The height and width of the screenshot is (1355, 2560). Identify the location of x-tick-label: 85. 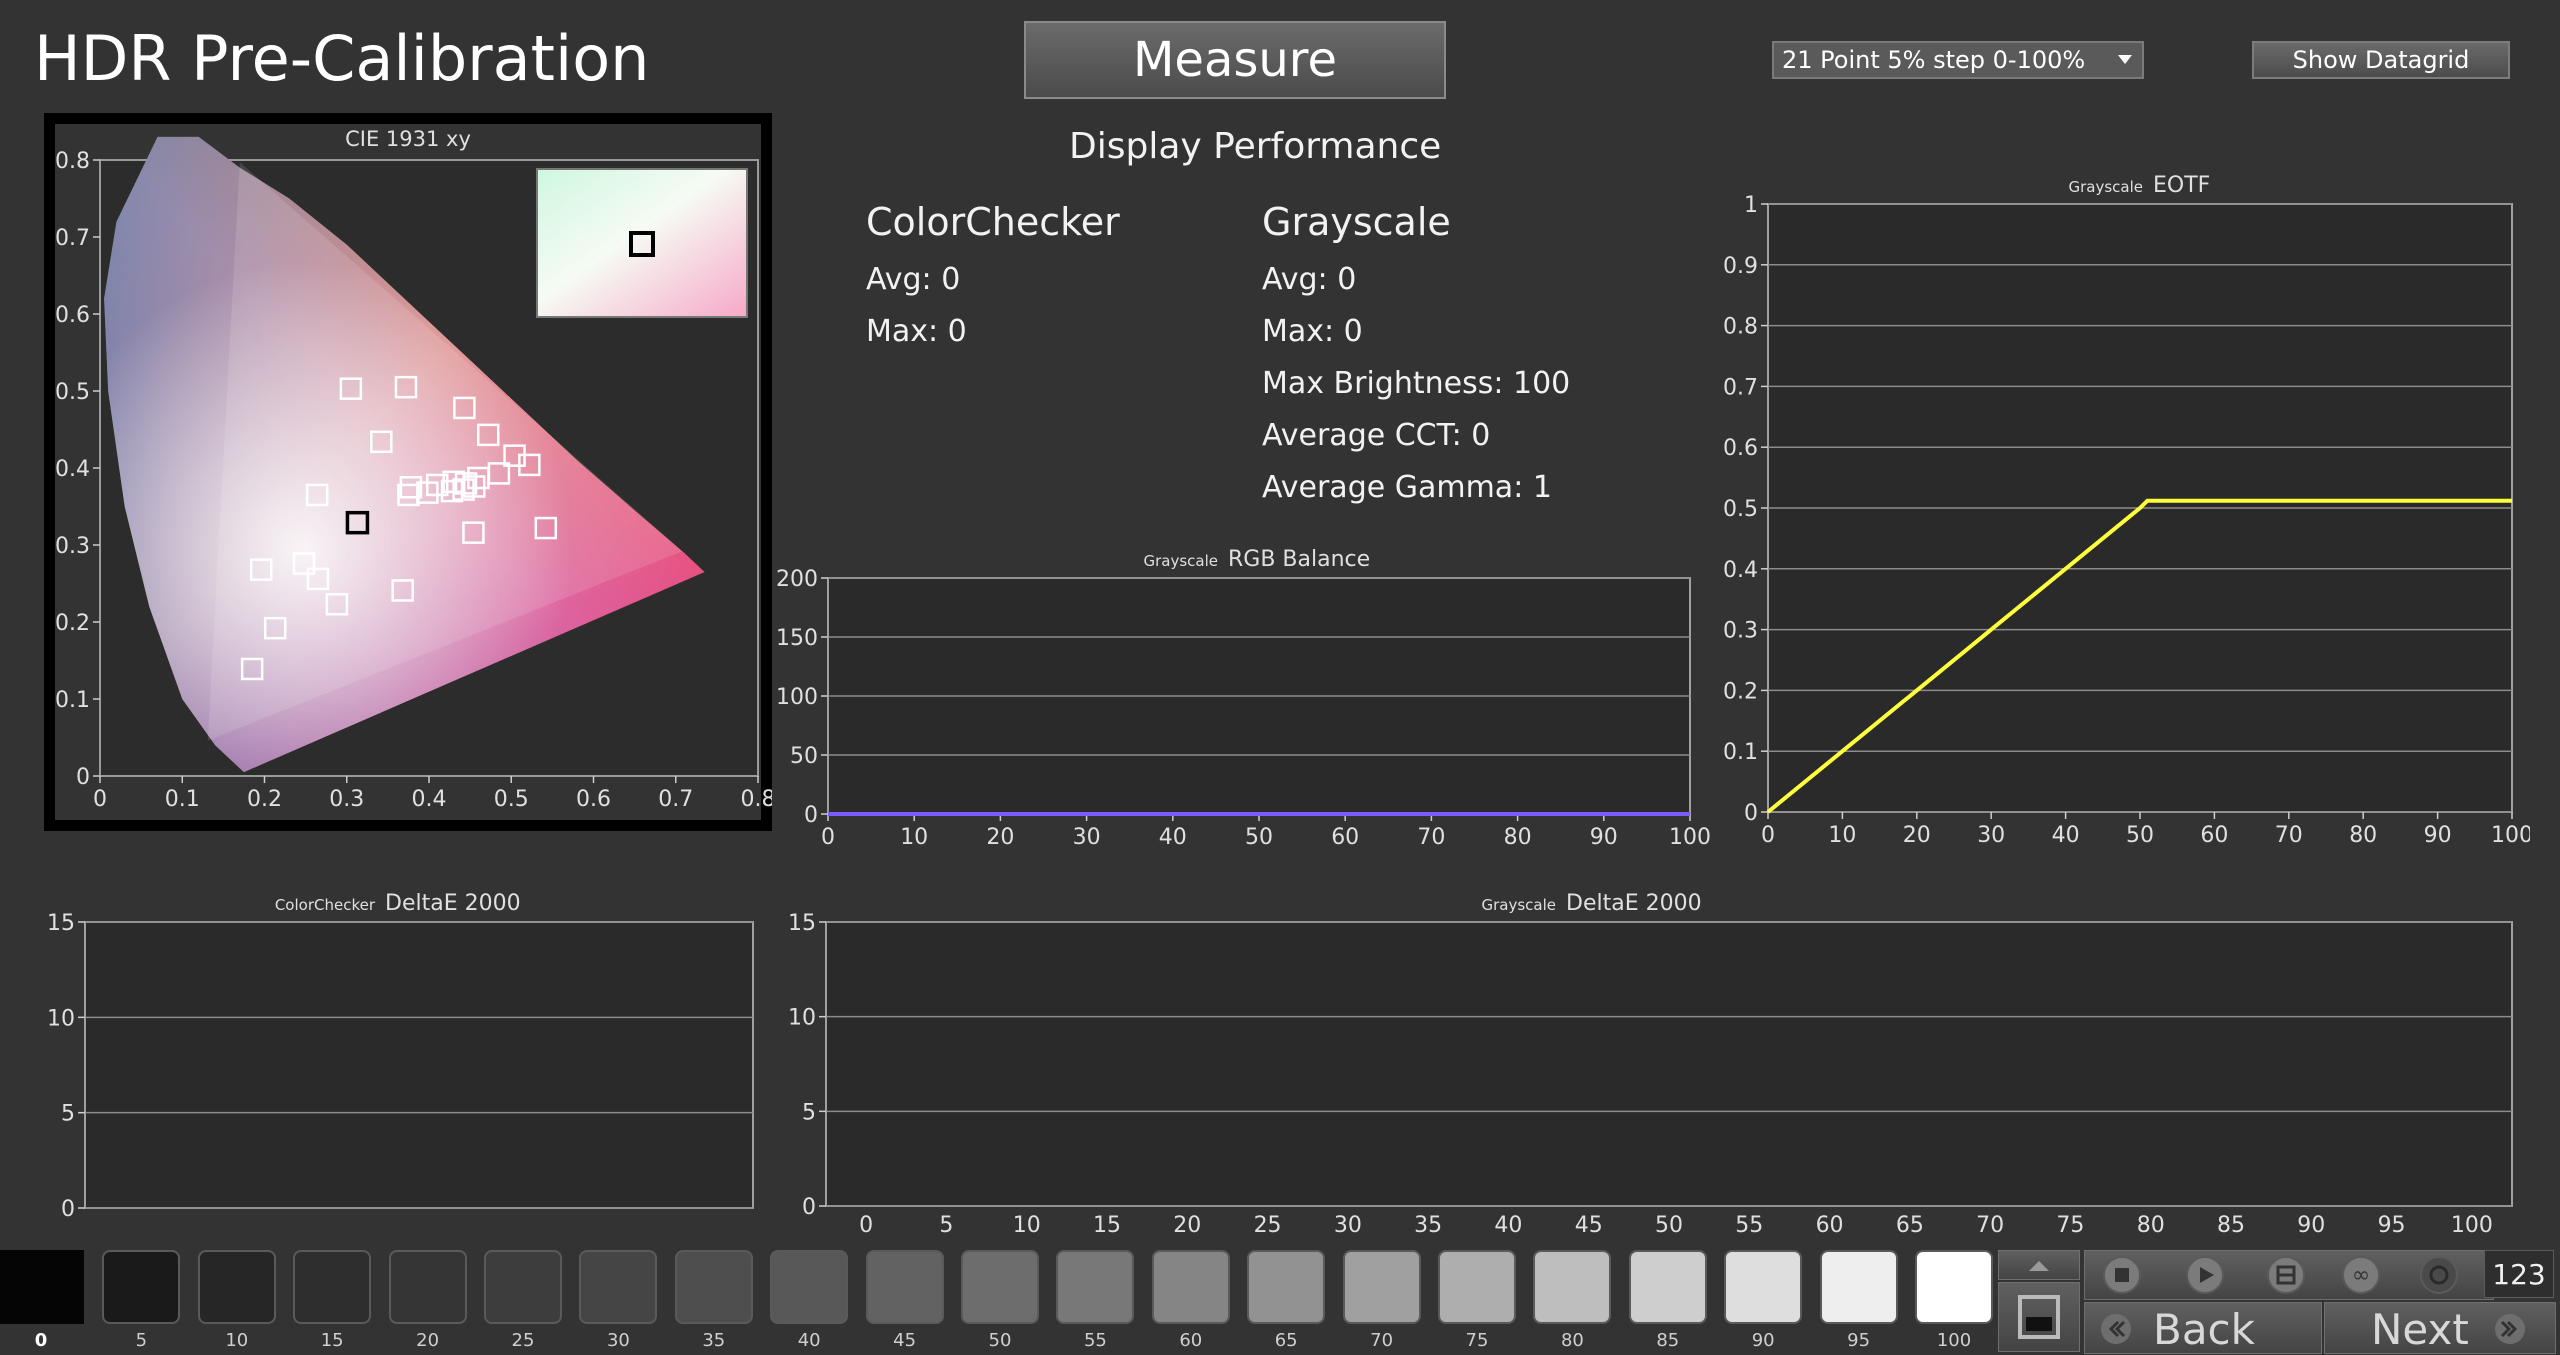
(2231, 1224).